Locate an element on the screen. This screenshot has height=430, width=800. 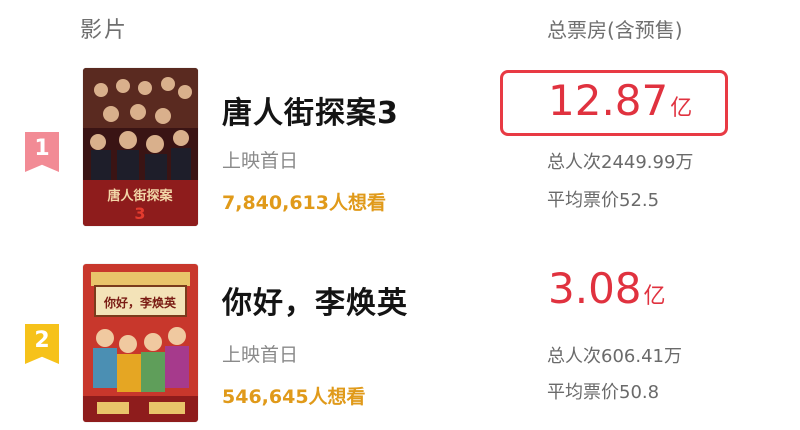
movie-poster: 你好，李焕英 is located at coordinates (140, 343).